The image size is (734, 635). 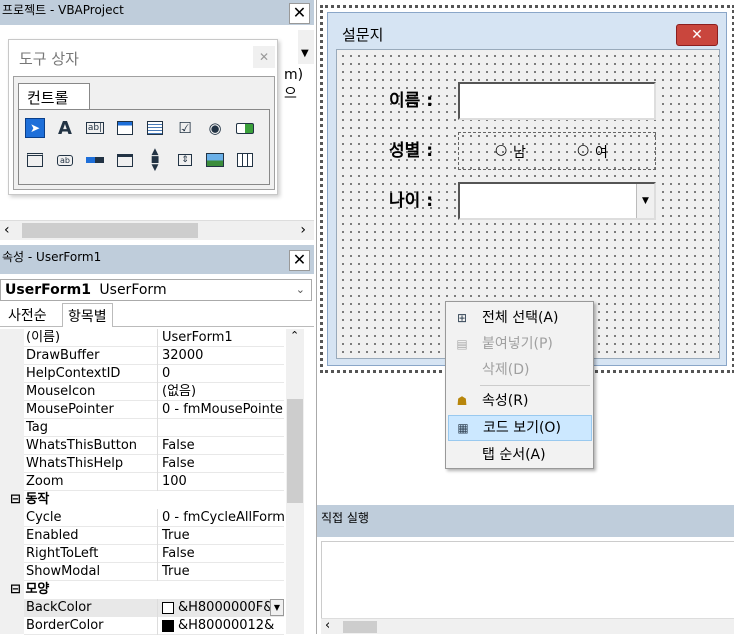 I want to click on scroll-down-icon: ▼, so click(x=305, y=53).